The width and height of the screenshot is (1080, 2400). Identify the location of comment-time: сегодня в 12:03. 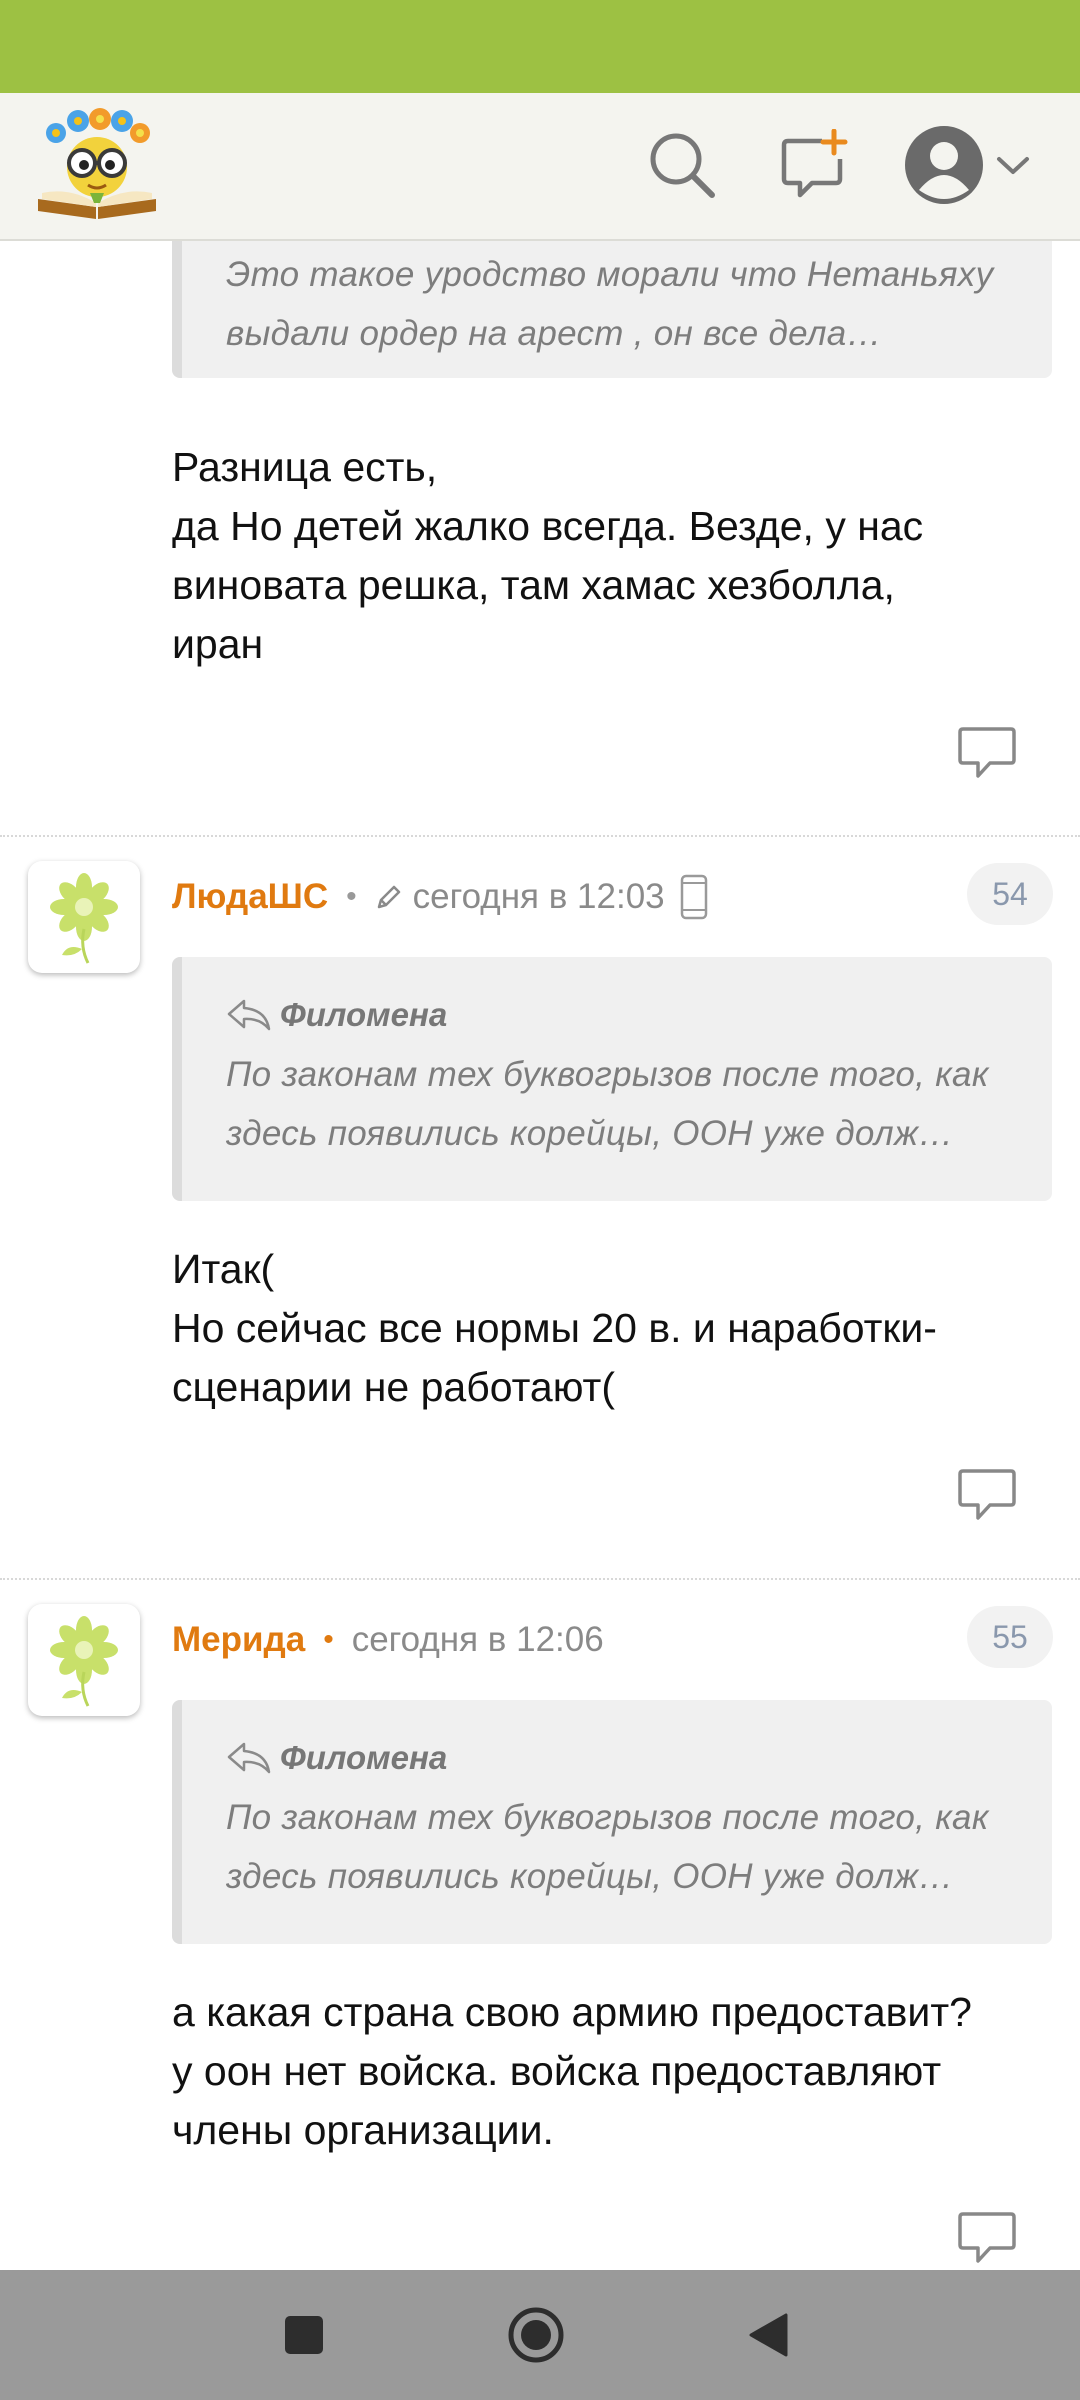
(538, 896).